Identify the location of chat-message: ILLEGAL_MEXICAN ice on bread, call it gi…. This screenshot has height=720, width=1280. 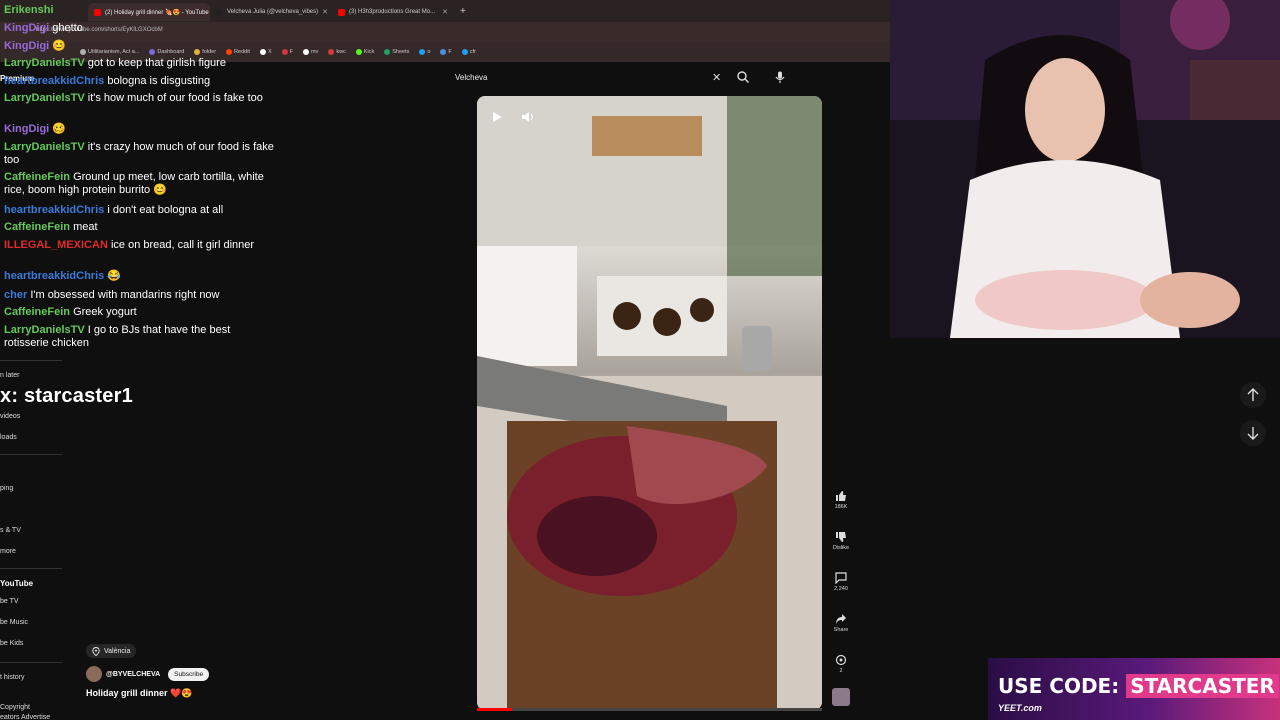
(139, 245).